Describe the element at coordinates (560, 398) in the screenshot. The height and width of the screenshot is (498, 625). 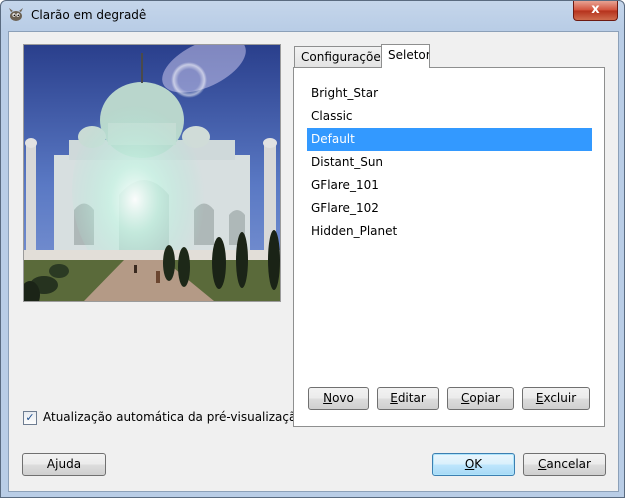
I see `delete-label: xcluir` at that location.